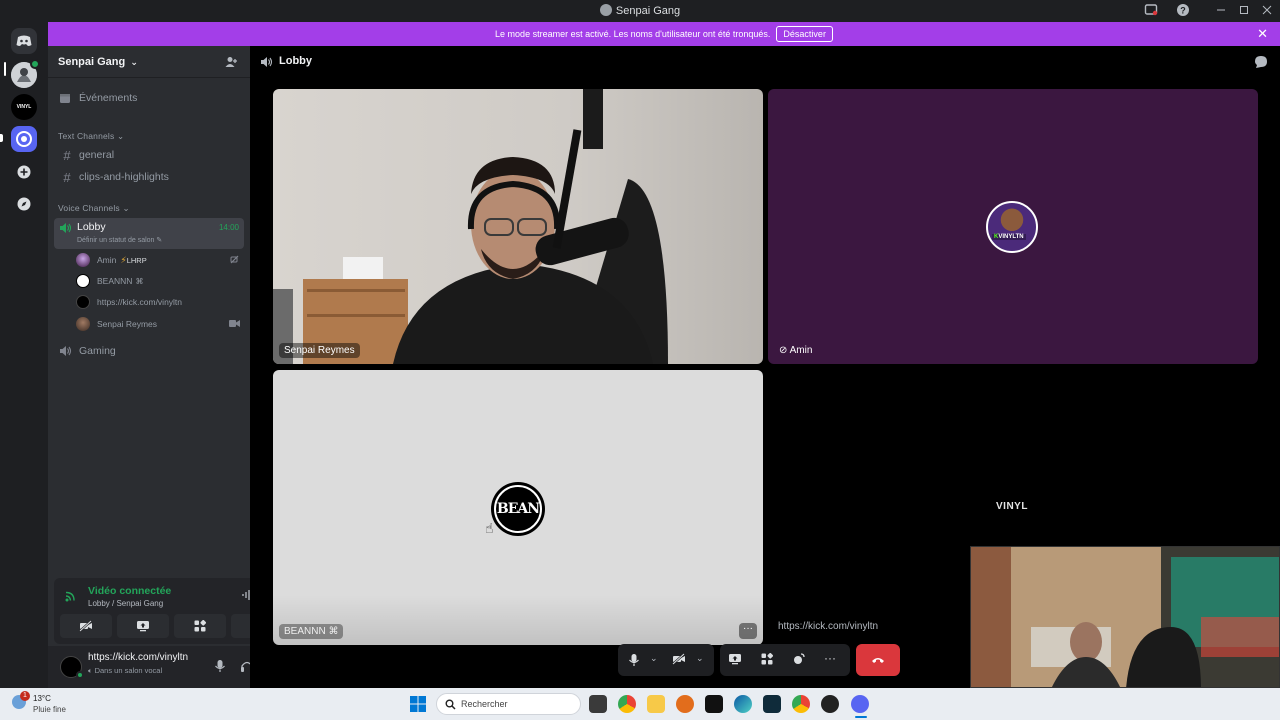  I want to click on terminal-icon, so click(772, 704).